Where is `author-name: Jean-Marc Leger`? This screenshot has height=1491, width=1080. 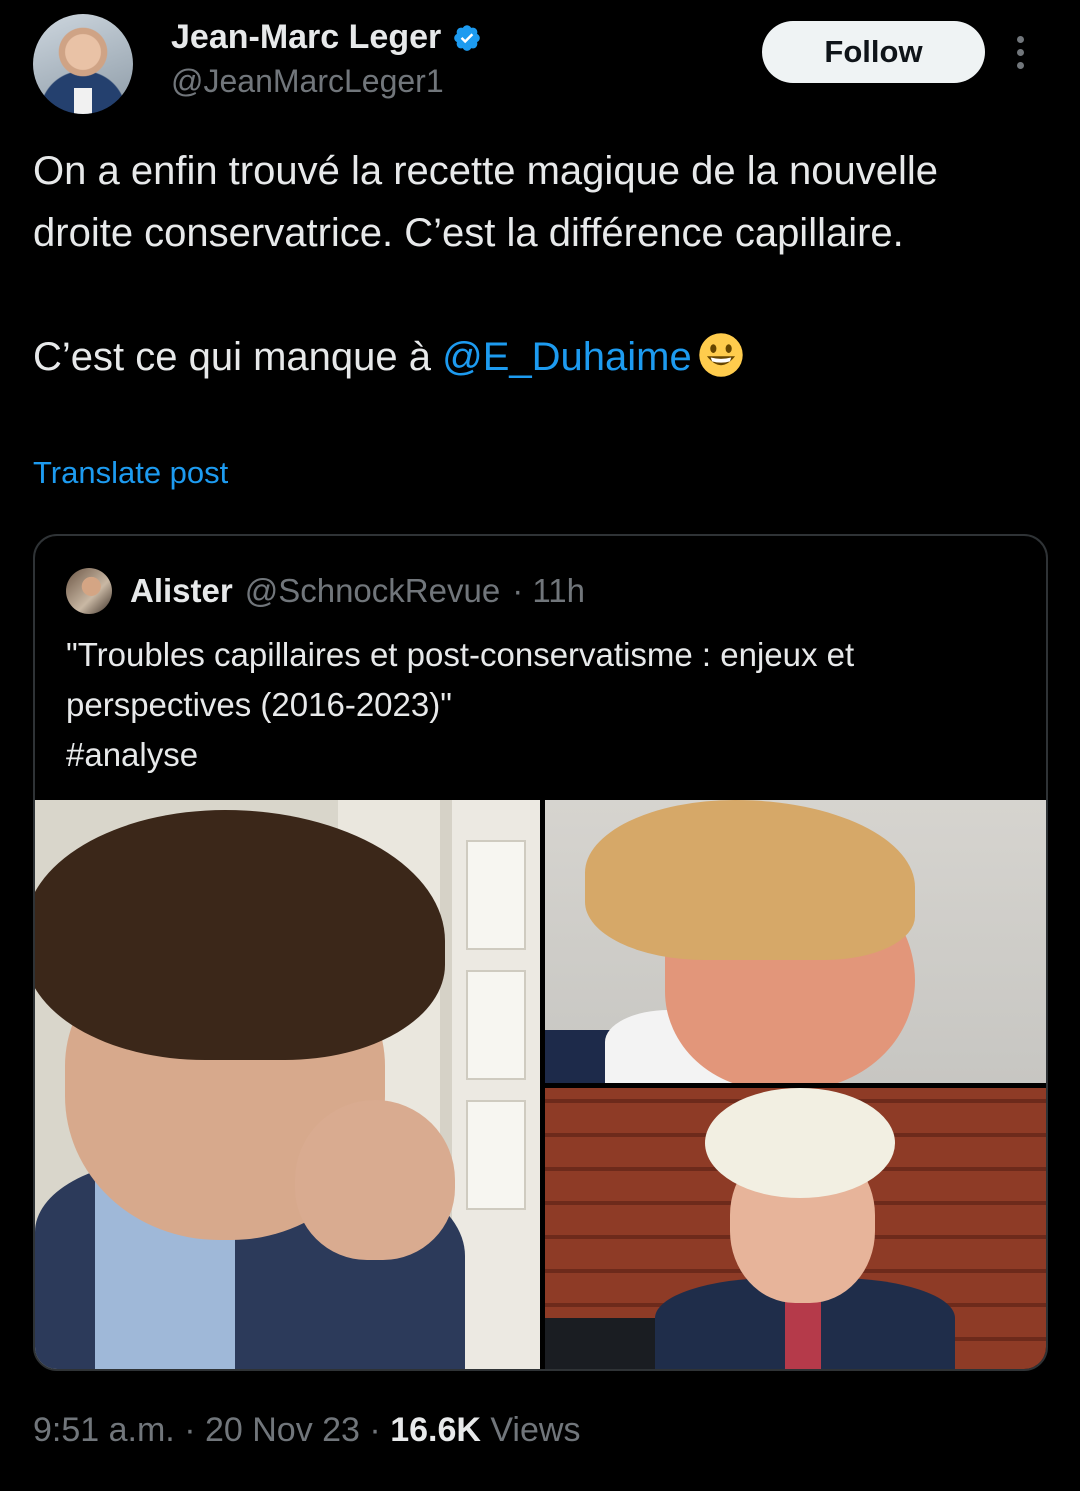
author-name: Jean-Marc Leger is located at coordinates (306, 37).